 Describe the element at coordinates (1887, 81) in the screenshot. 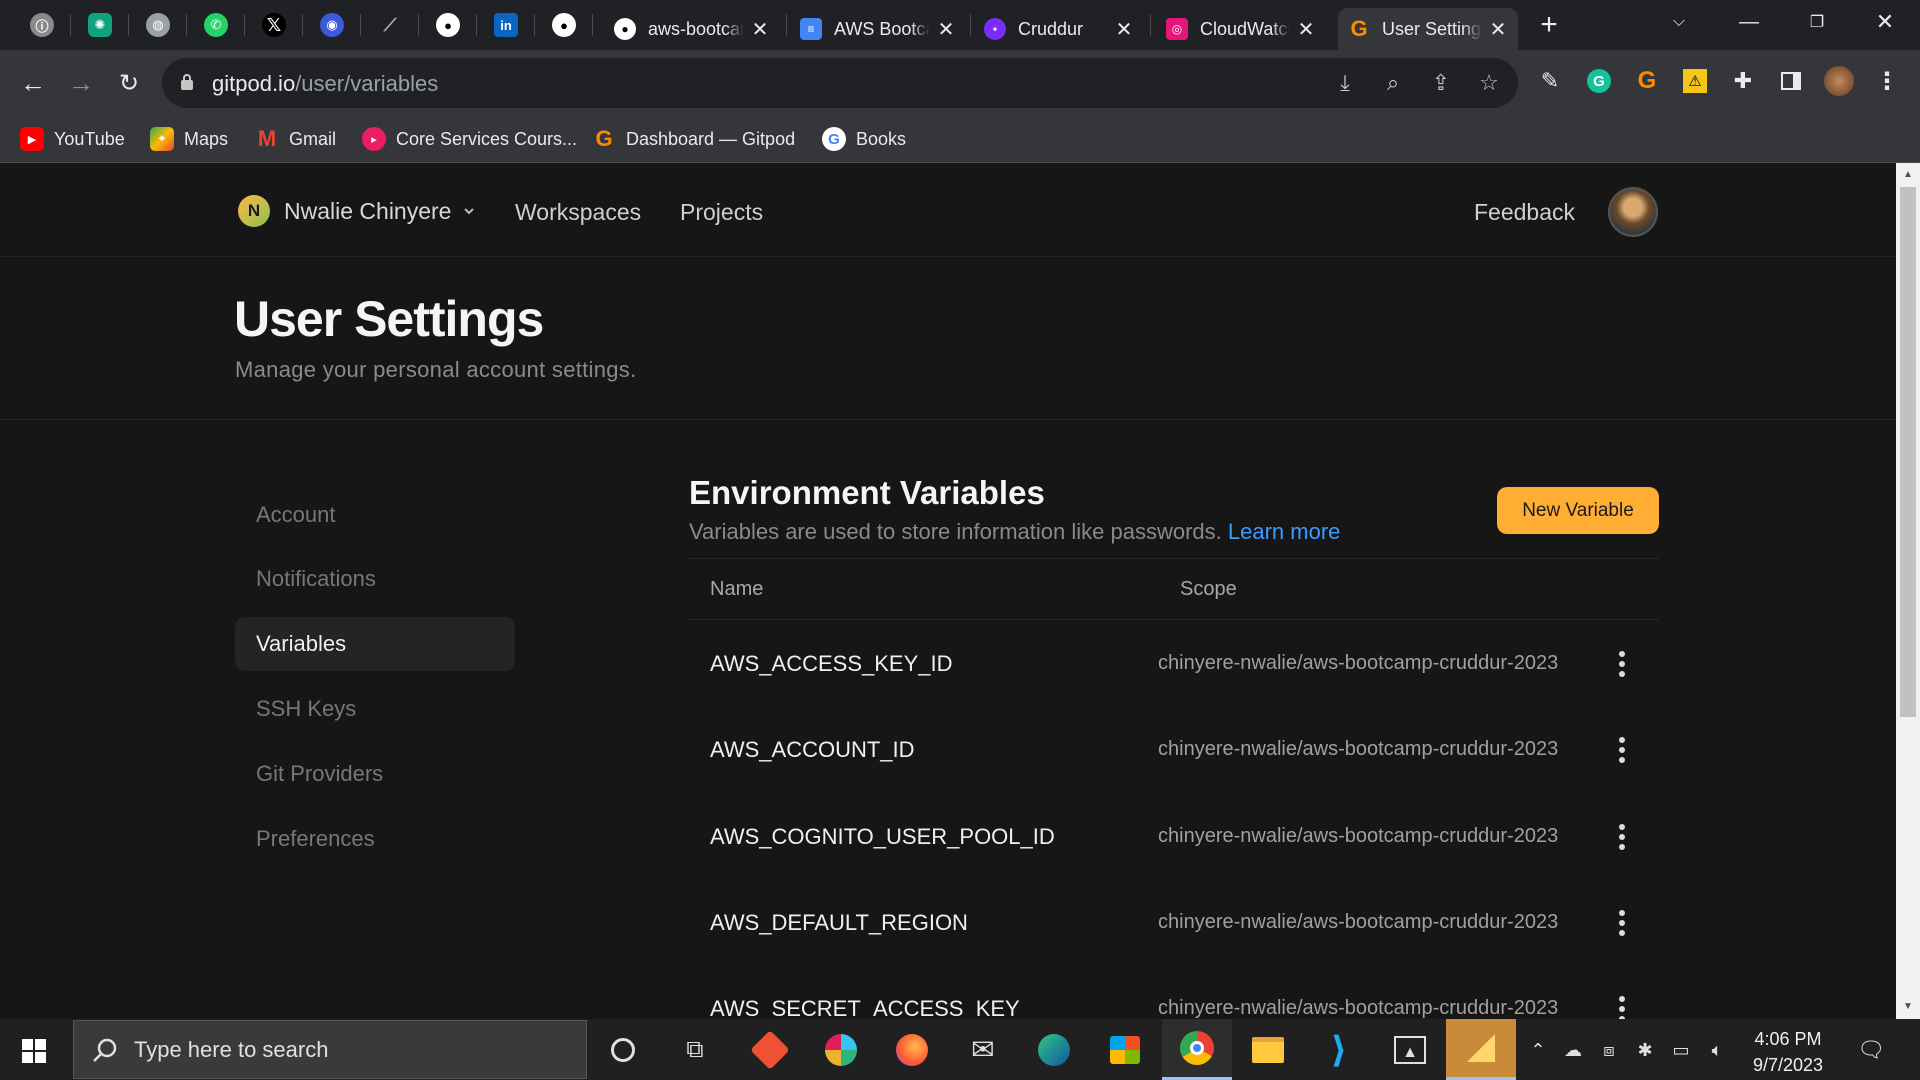

I see `browser-menu-icon: ⋮` at that location.